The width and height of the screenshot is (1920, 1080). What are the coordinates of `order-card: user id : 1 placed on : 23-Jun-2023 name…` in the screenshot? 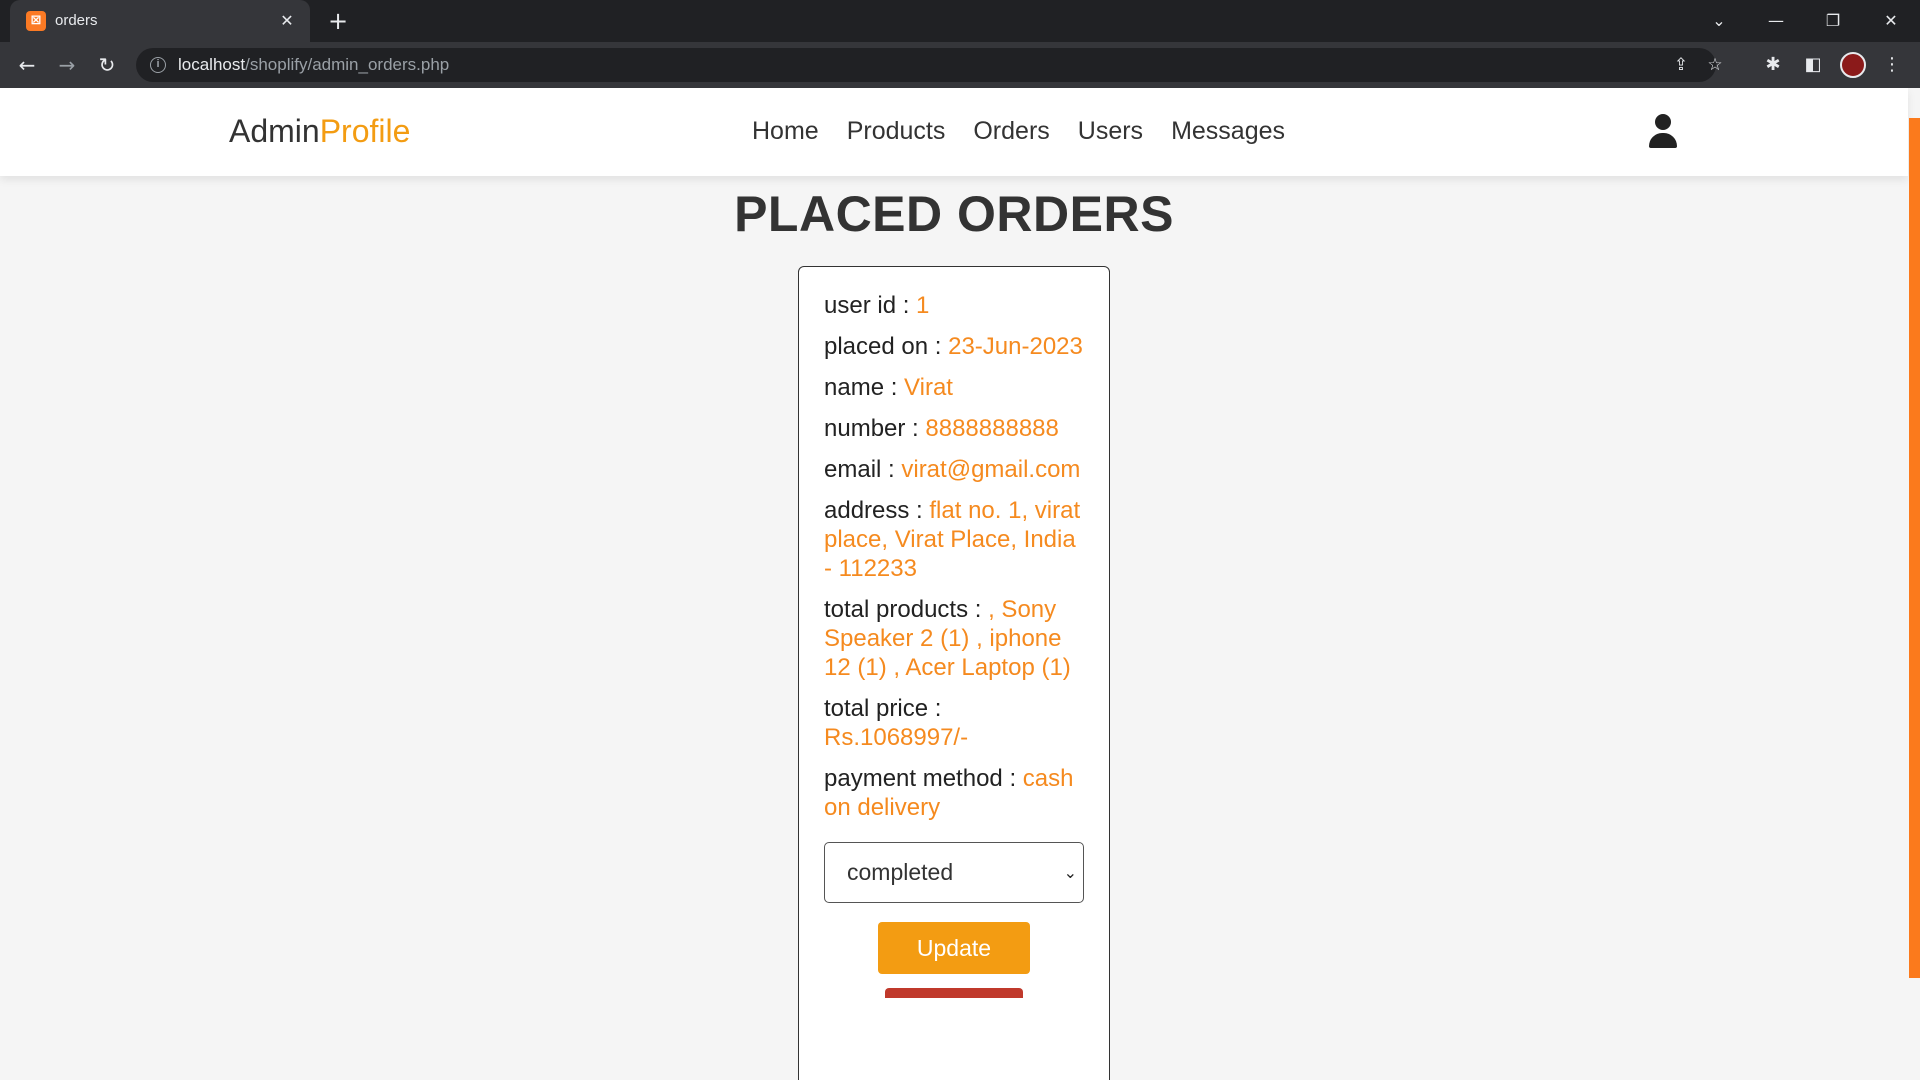 It's located at (954, 673).